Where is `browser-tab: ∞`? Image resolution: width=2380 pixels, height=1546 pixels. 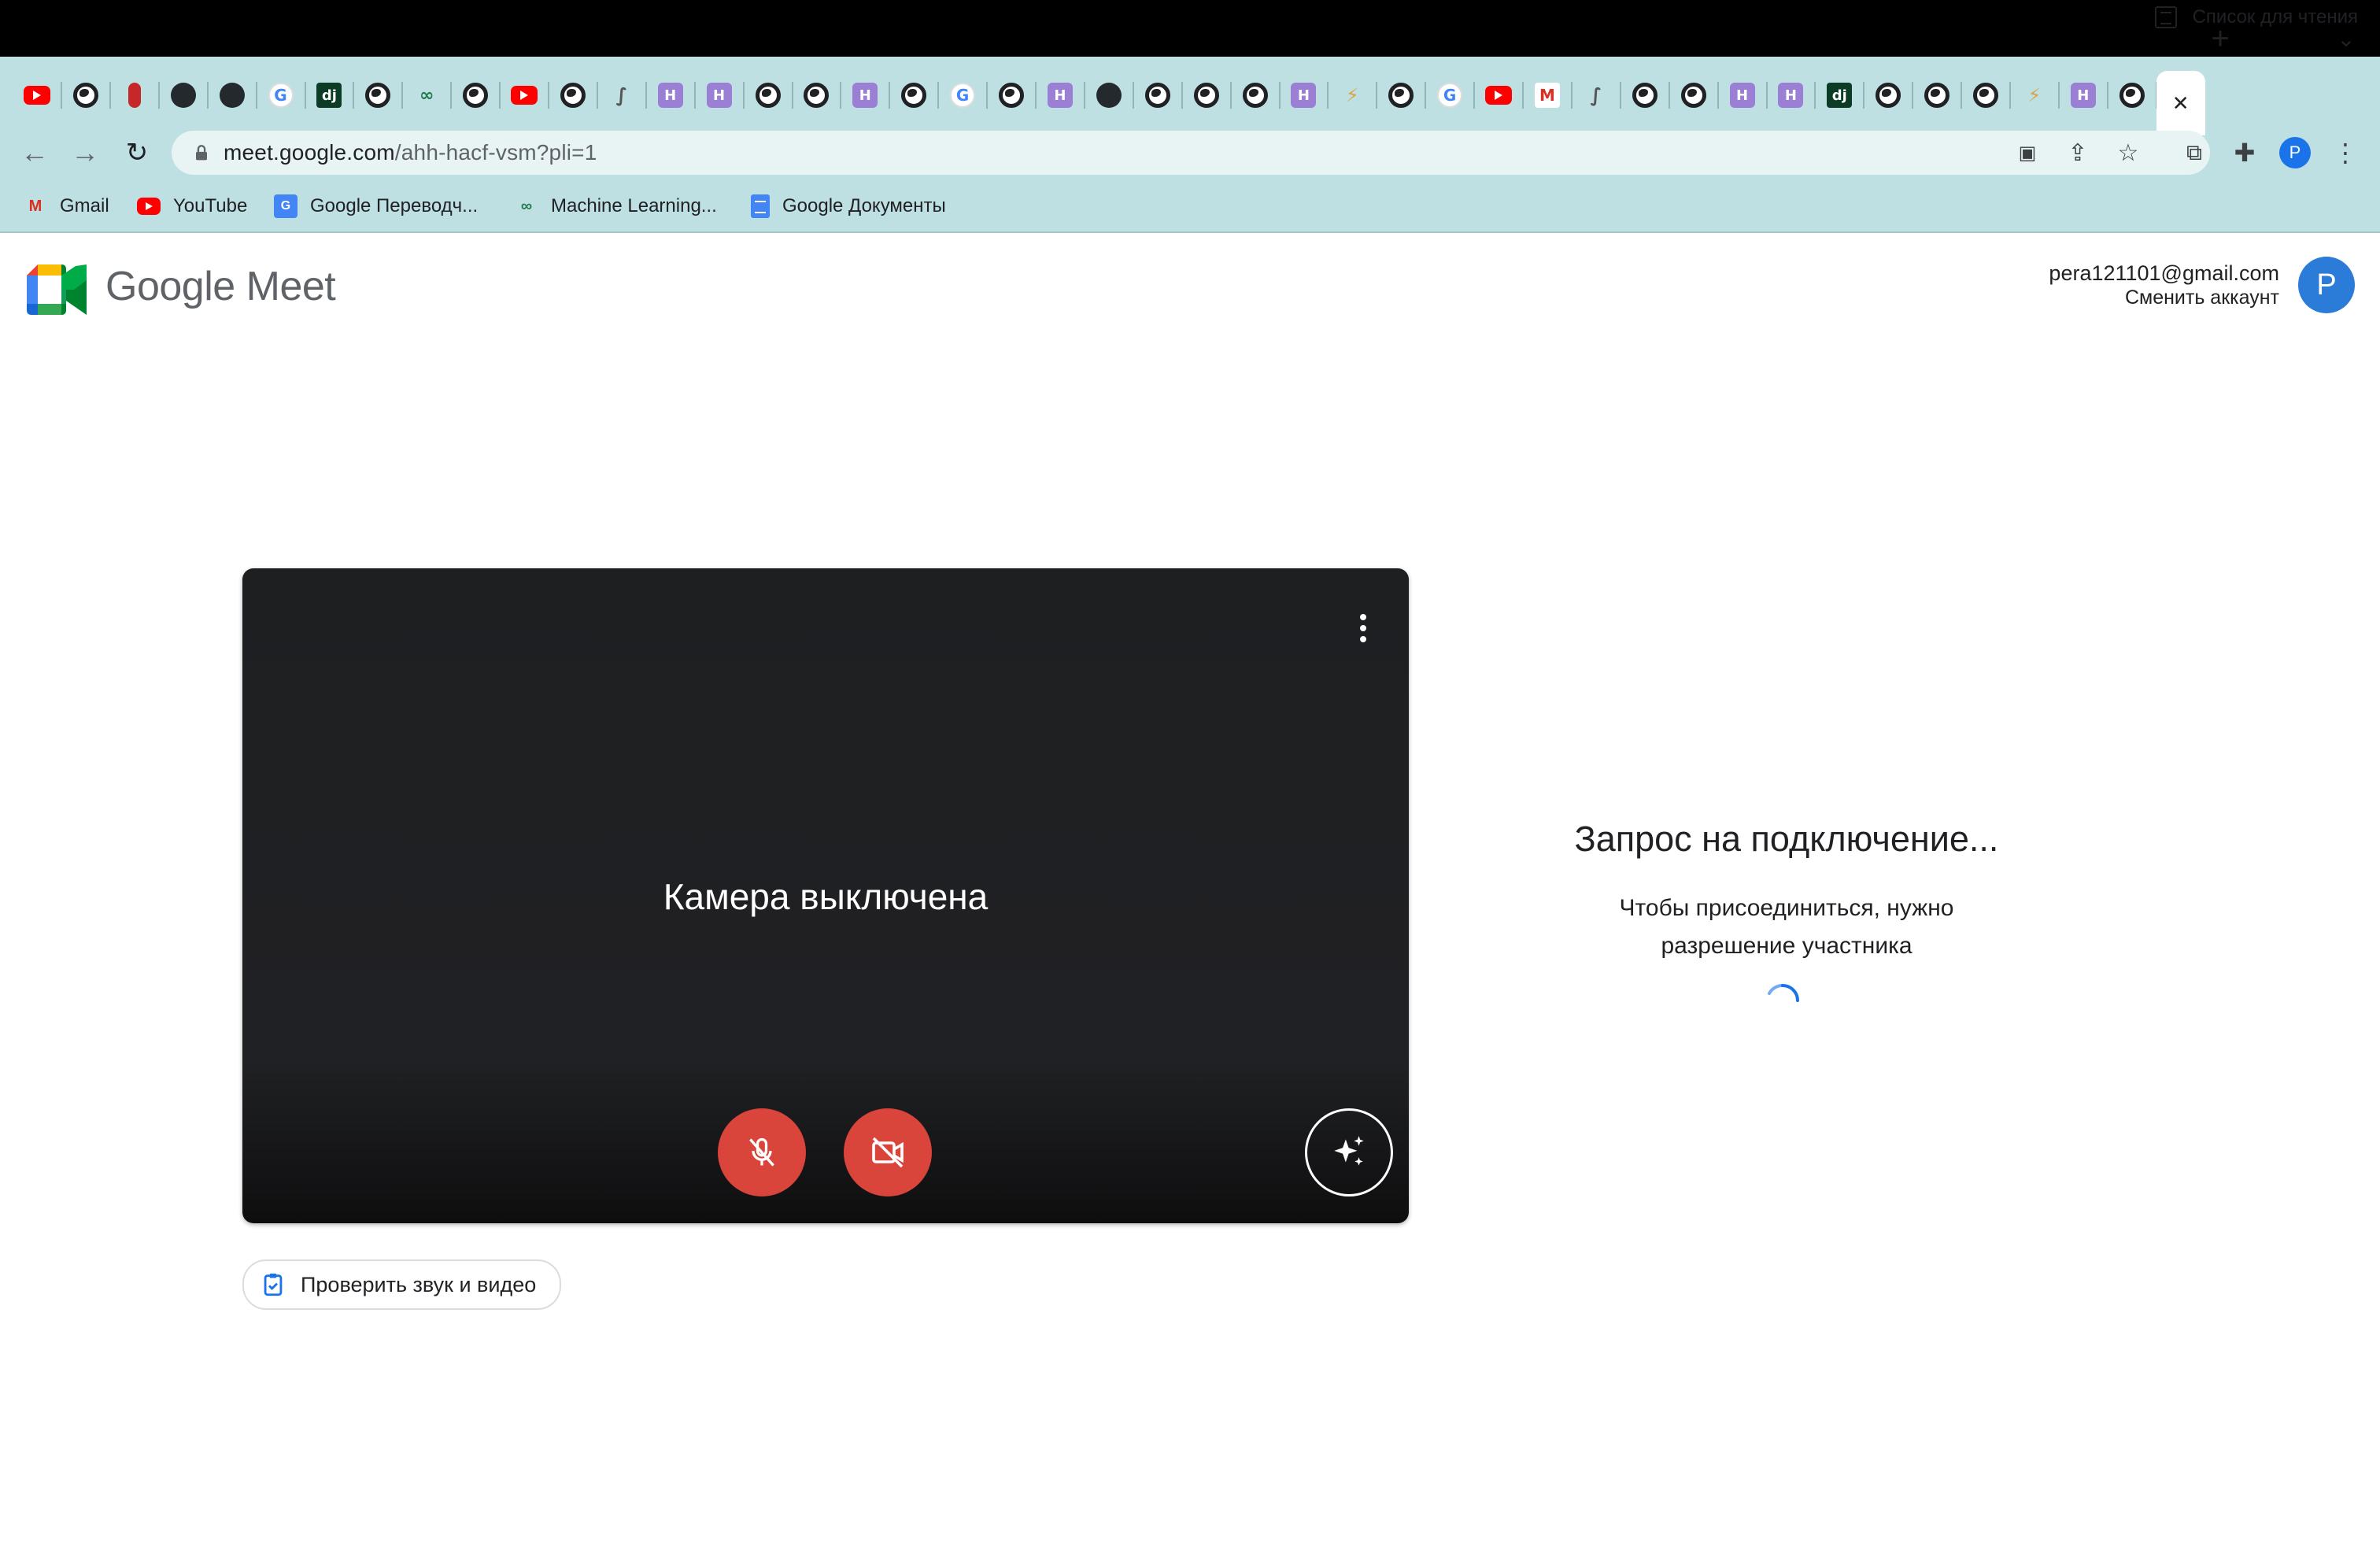
browser-tab: ∞ is located at coordinates (427, 96).